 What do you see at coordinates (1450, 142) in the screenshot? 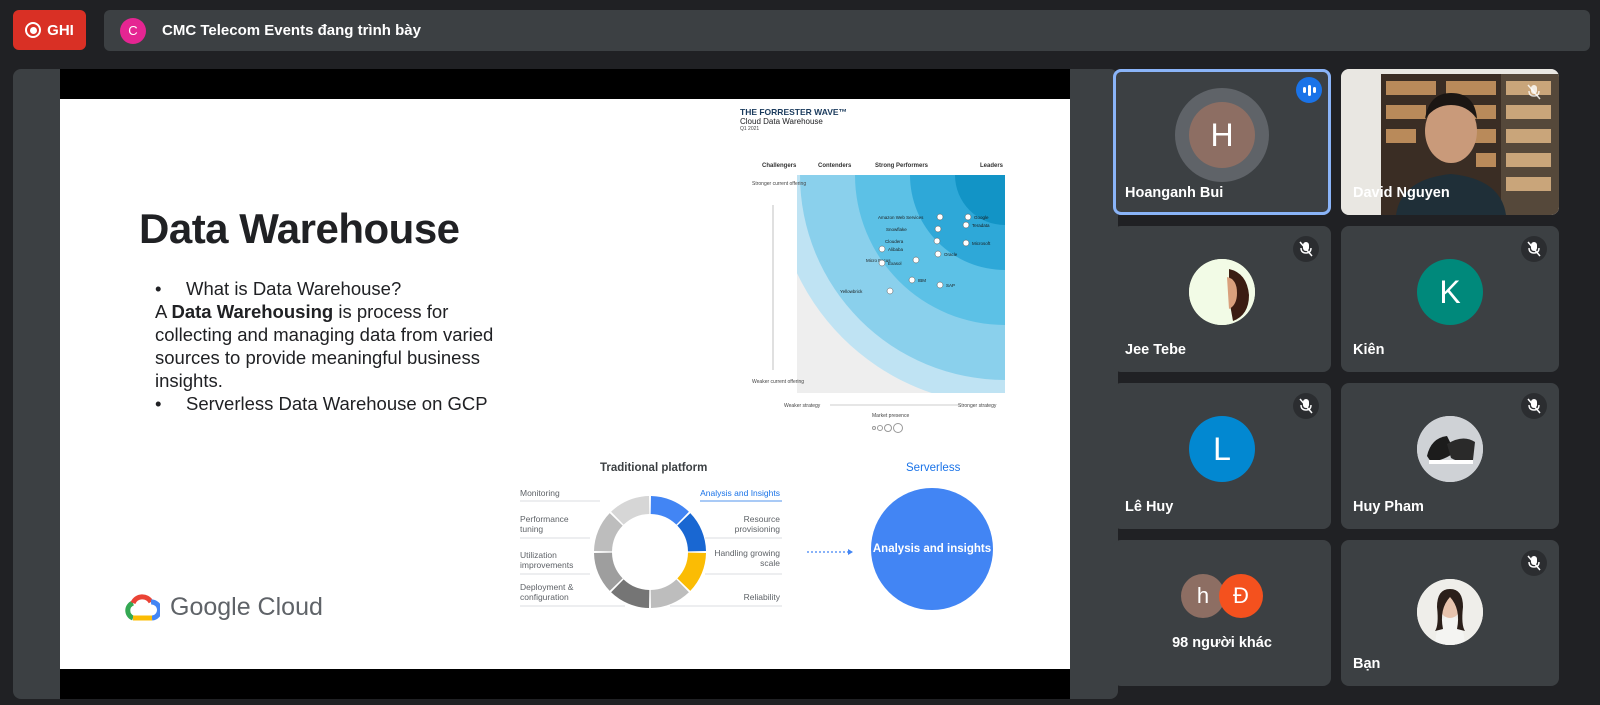
I see `participant-tile-david-nguyen: David Nguyen` at bounding box center [1450, 142].